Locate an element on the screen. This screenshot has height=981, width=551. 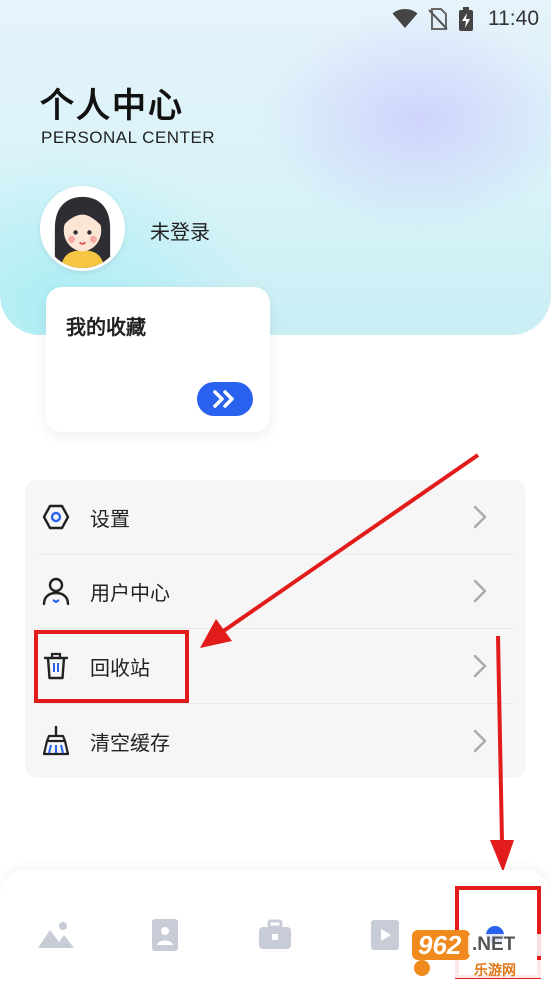
watermark-brand: 962 is located at coordinates (440, 945).